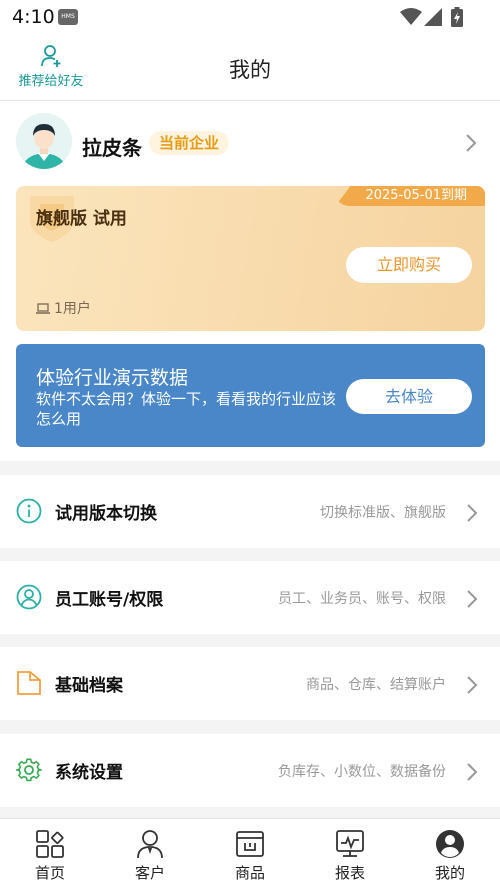 The height and width of the screenshot is (890, 500). What do you see at coordinates (109, 600) in the screenshot?
I see `menu-label: 员工账号/权限` at bounding box center [109, 600].